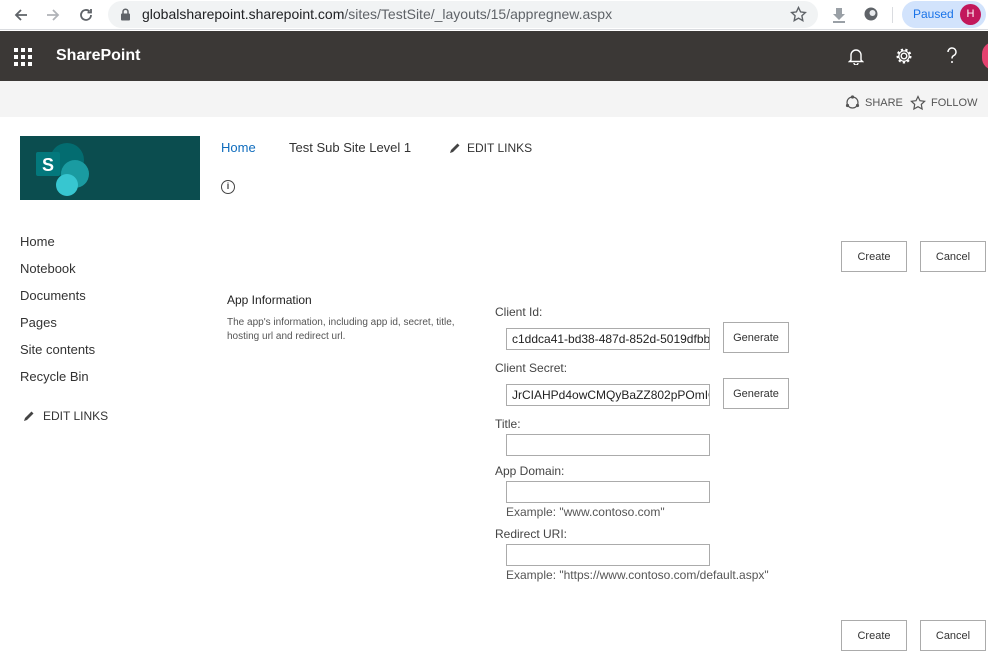  What do you see at coordinates (953, 635) in the screenshot?
I see `cancel-button-bottom: Cancel` at bounding box center [953, 635].